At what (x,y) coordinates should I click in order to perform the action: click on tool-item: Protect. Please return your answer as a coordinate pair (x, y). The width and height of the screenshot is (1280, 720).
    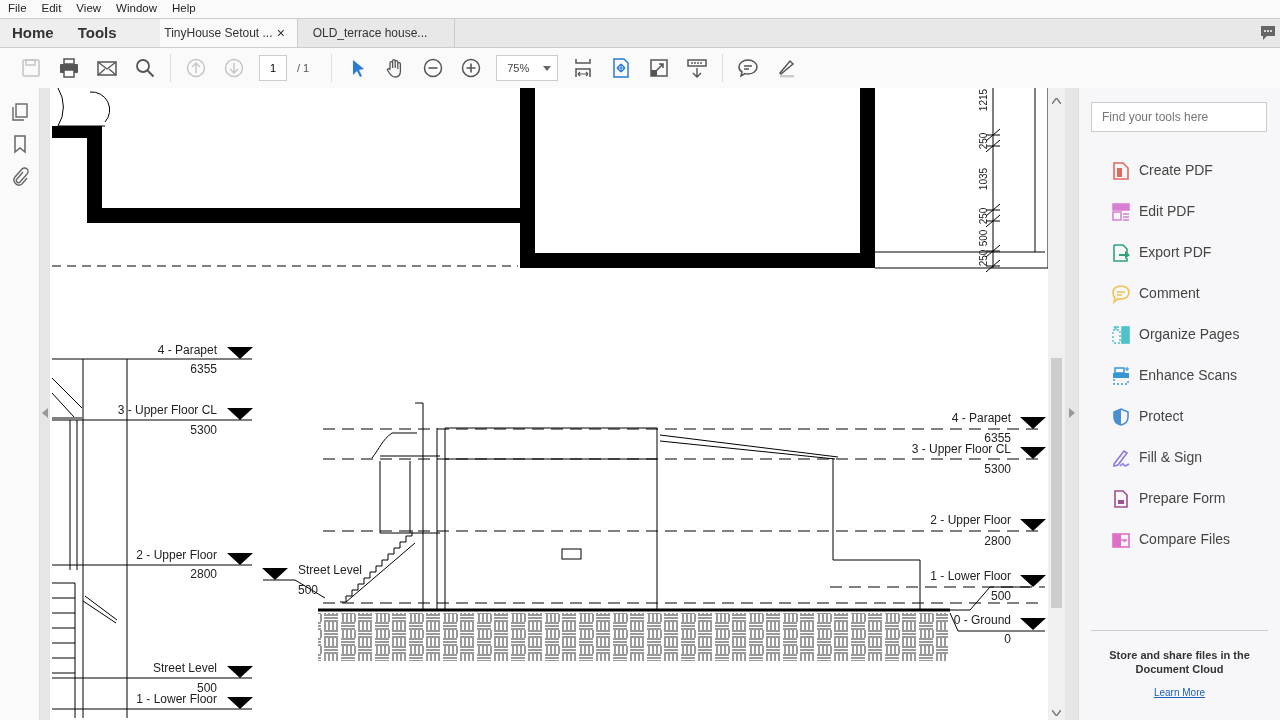
    Looking at the image, I should click on (1179, 416).